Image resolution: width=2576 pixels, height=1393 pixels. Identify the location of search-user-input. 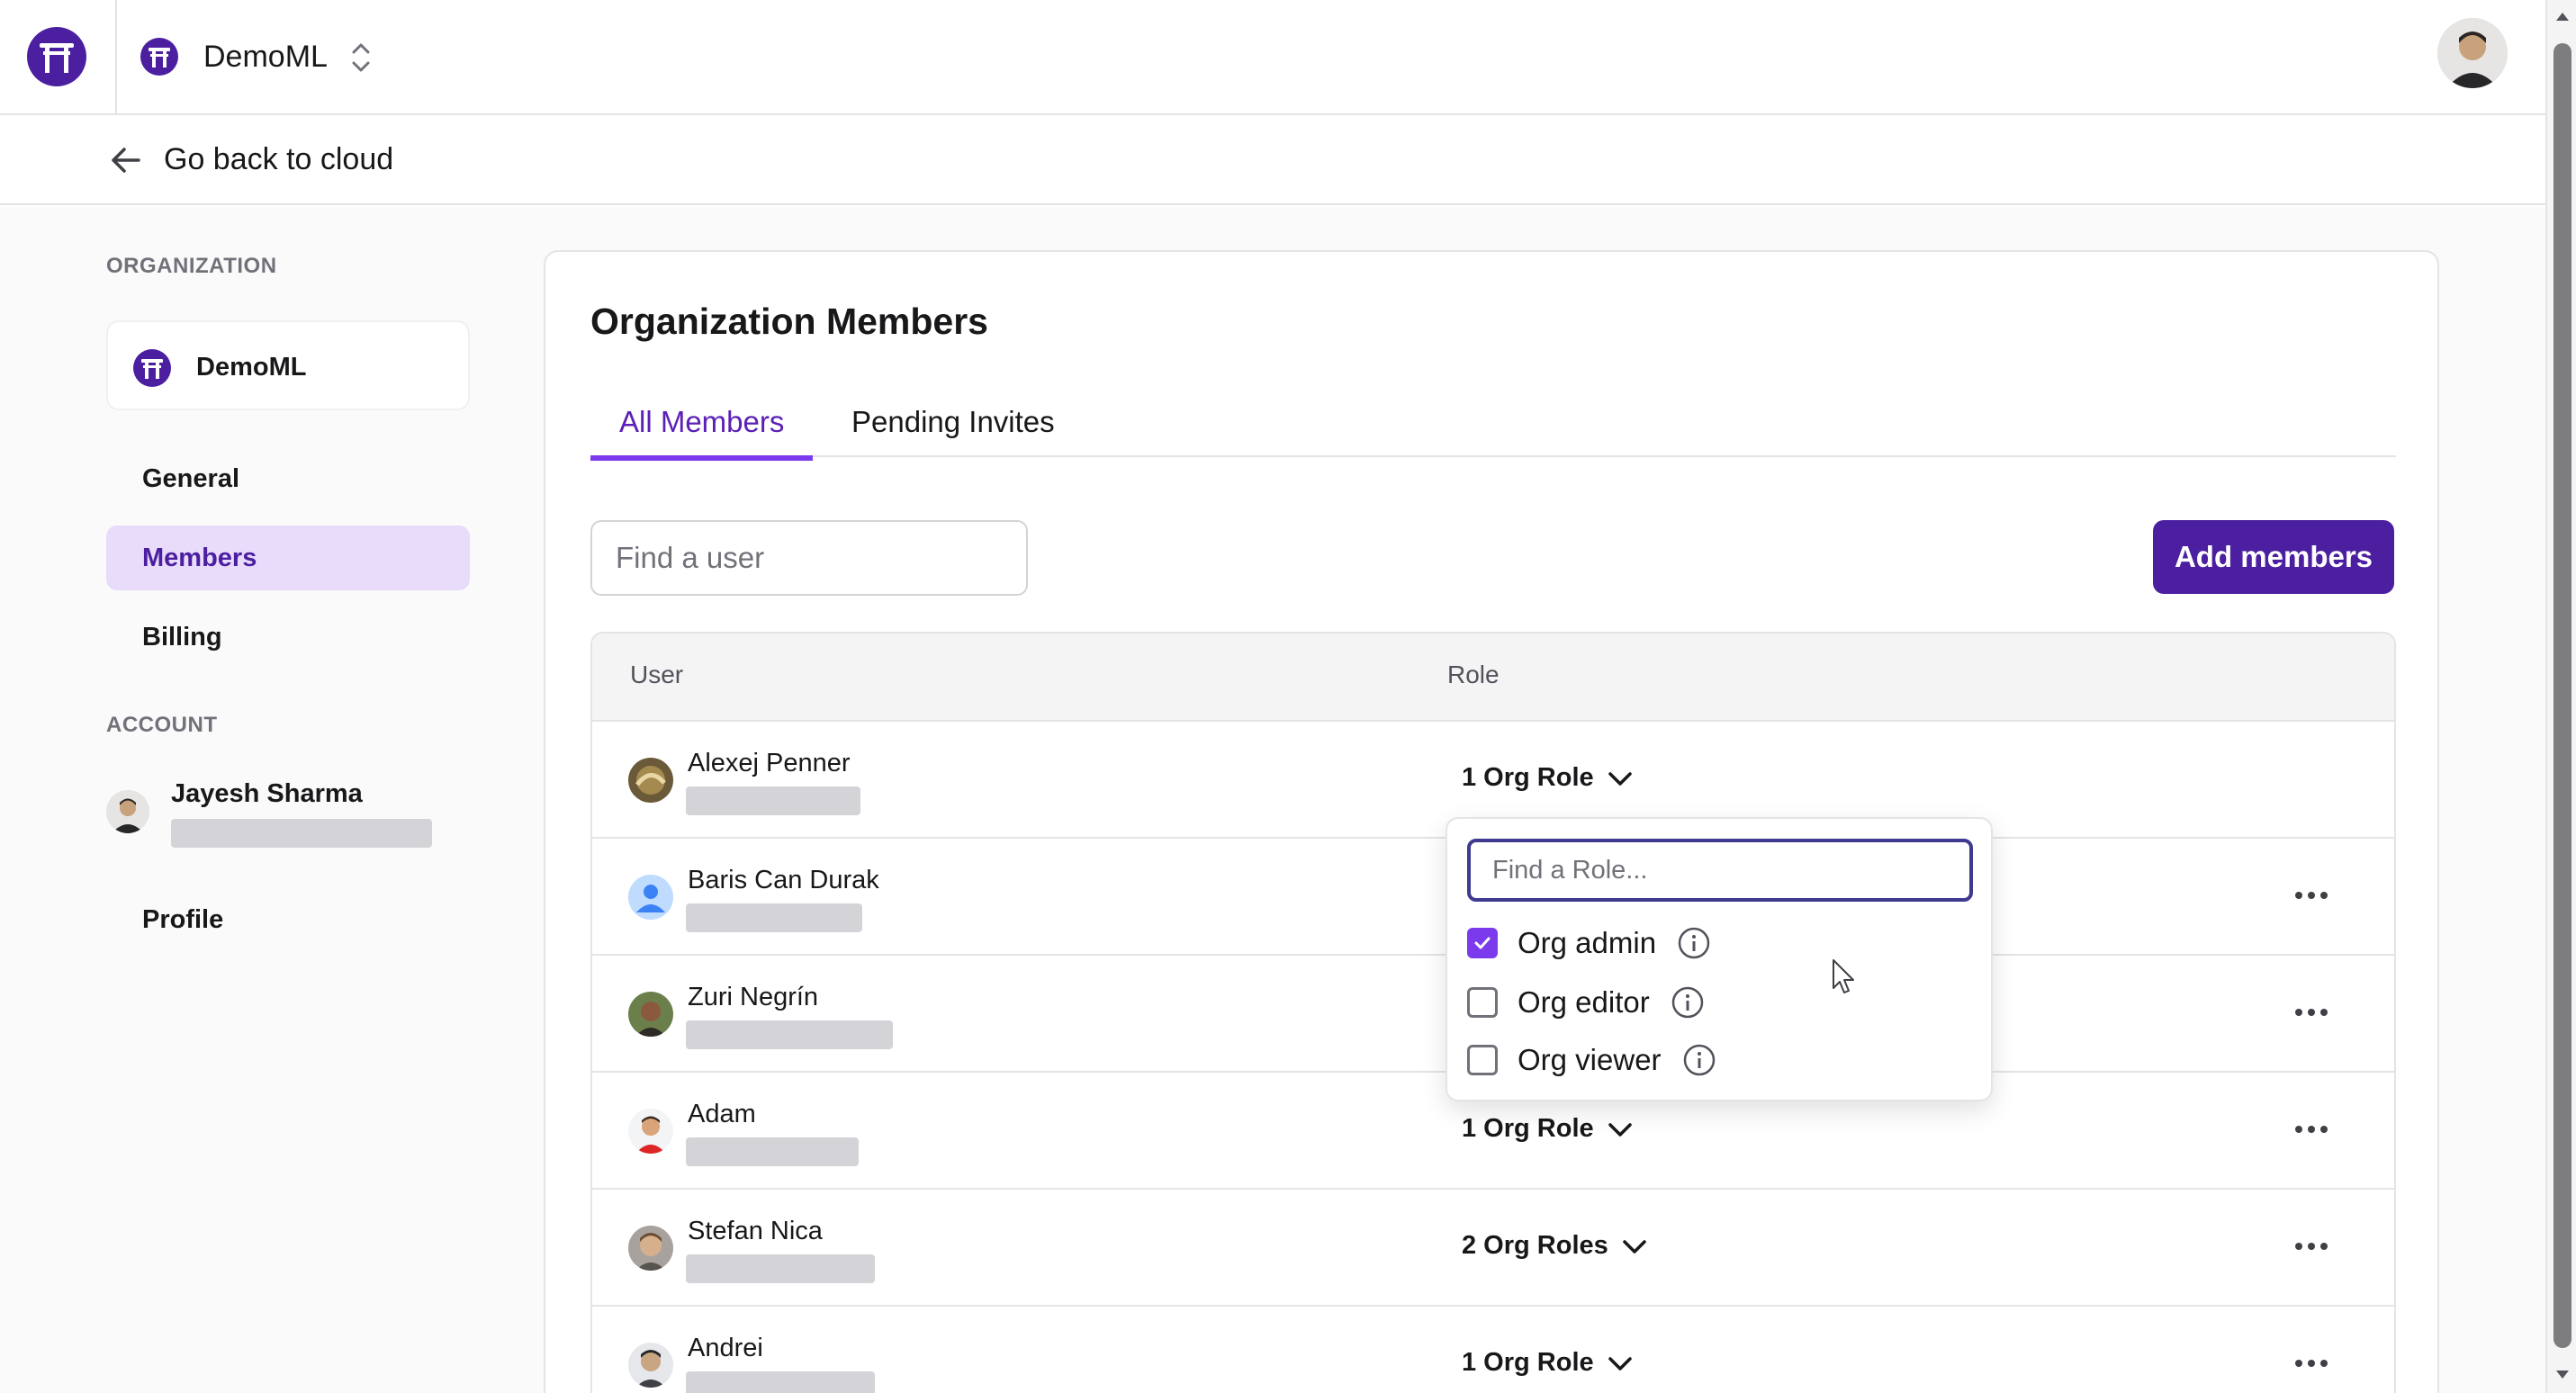
(809, 558).